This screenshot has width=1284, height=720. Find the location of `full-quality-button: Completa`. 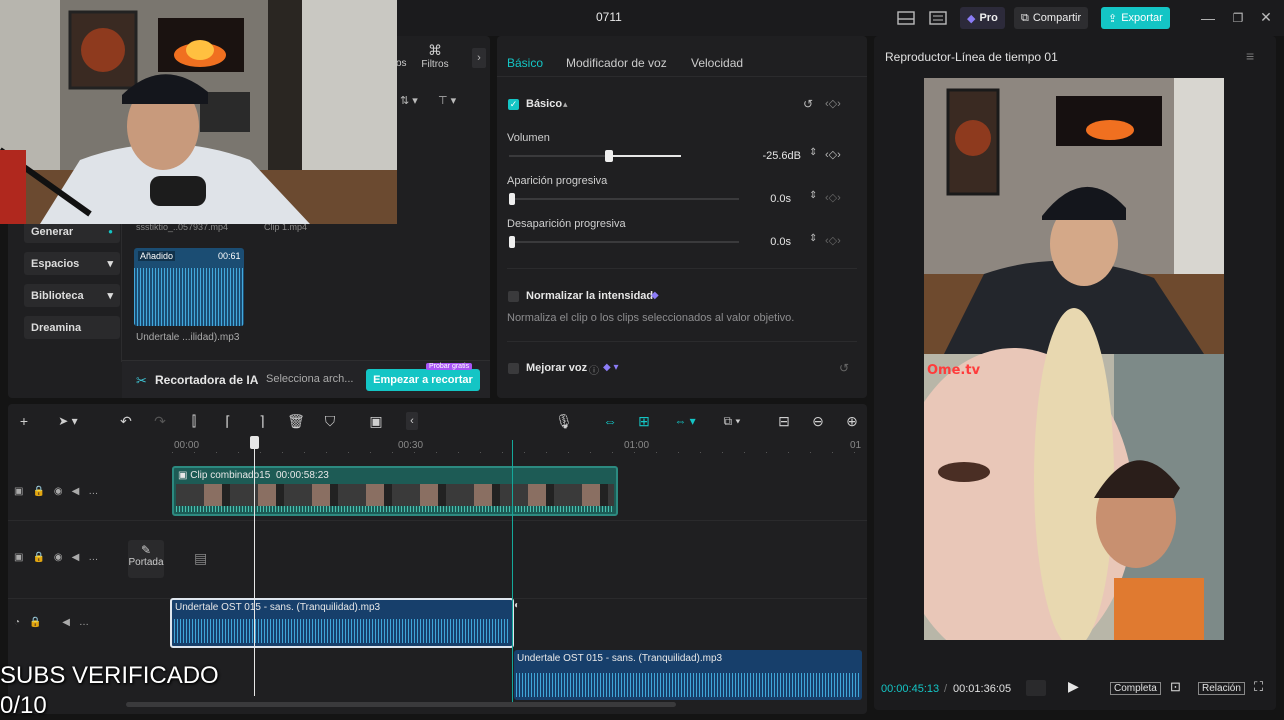

full-quality-button: Completa is located at coordinates (1135, 688).